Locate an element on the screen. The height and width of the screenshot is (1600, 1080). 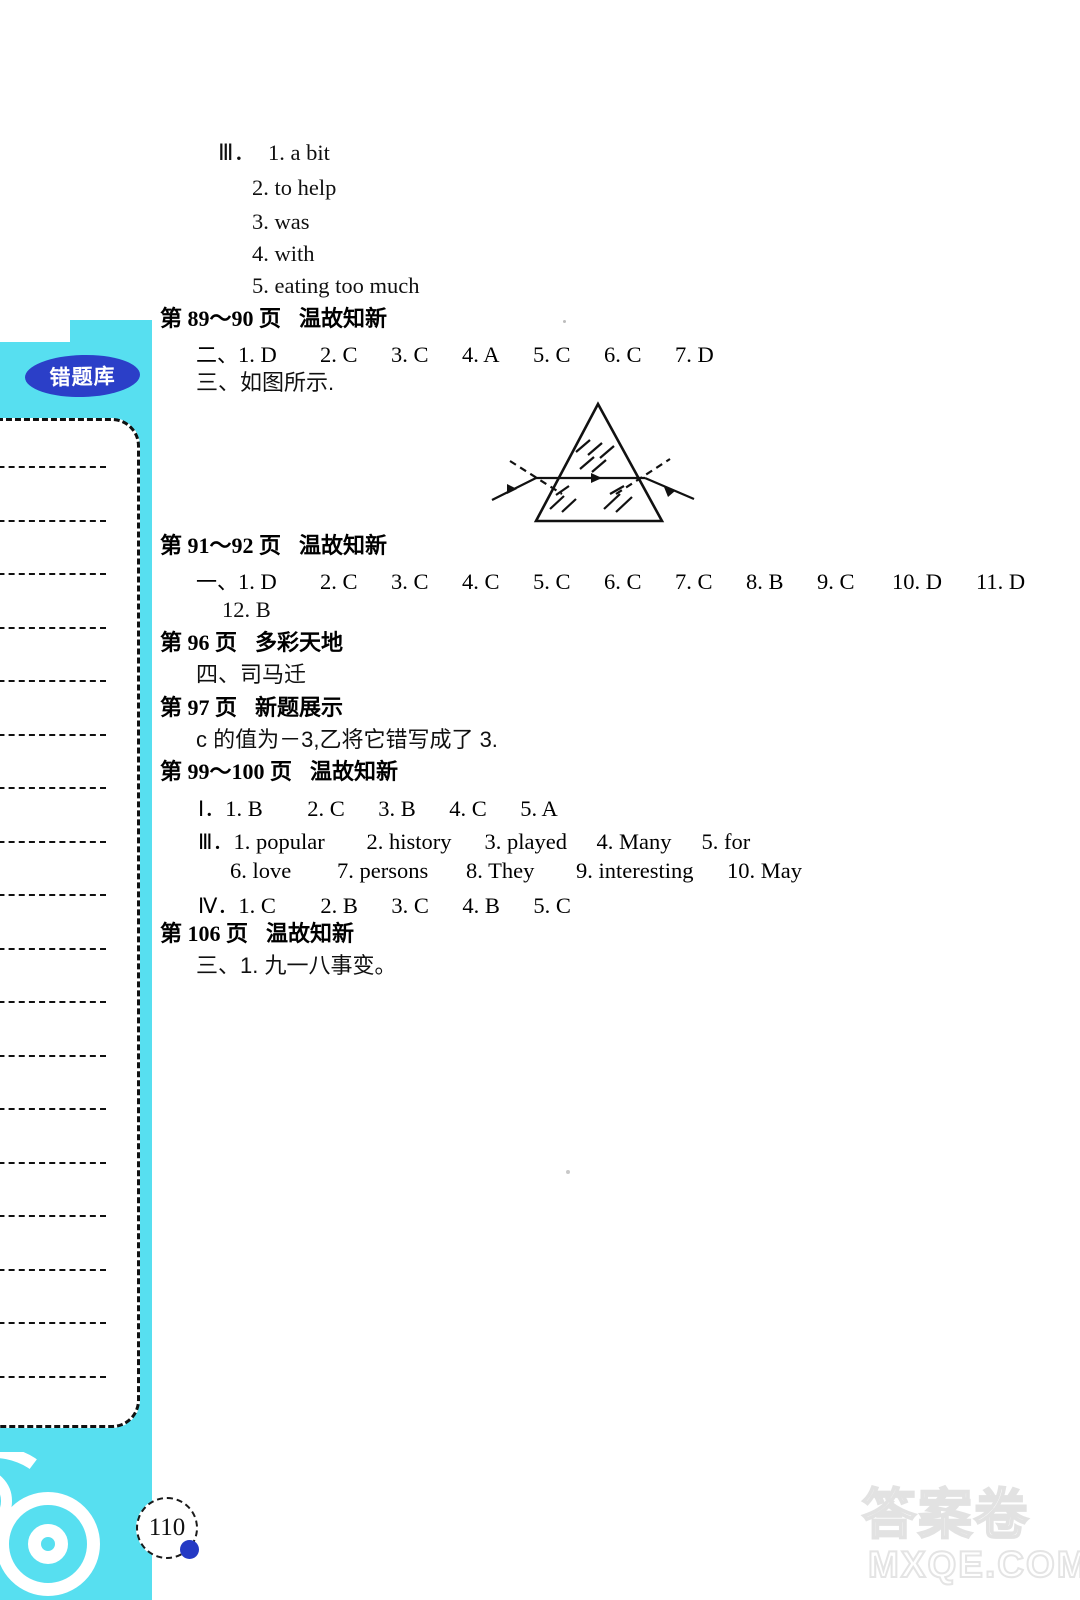
ans-item: 10. D is located at coordinates (917, 581).